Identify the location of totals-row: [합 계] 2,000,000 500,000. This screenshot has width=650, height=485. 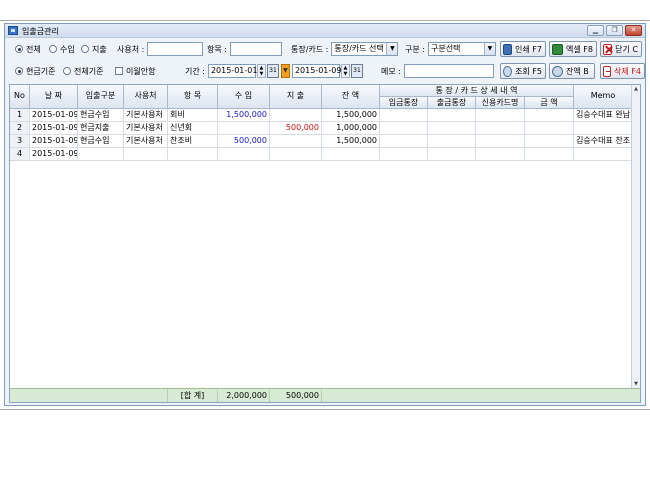
(325, 395).